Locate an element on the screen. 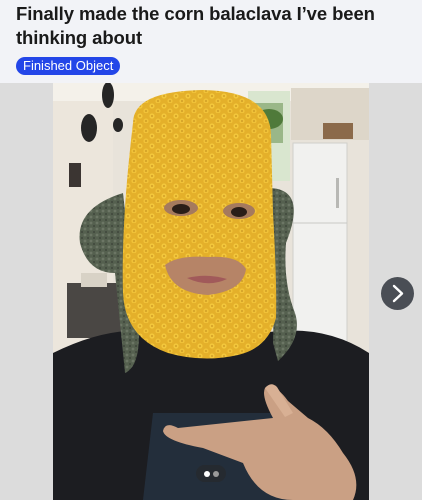 This screenshot has height=500, width=422. chevron-right-icon is located at coordinates (398, 293).